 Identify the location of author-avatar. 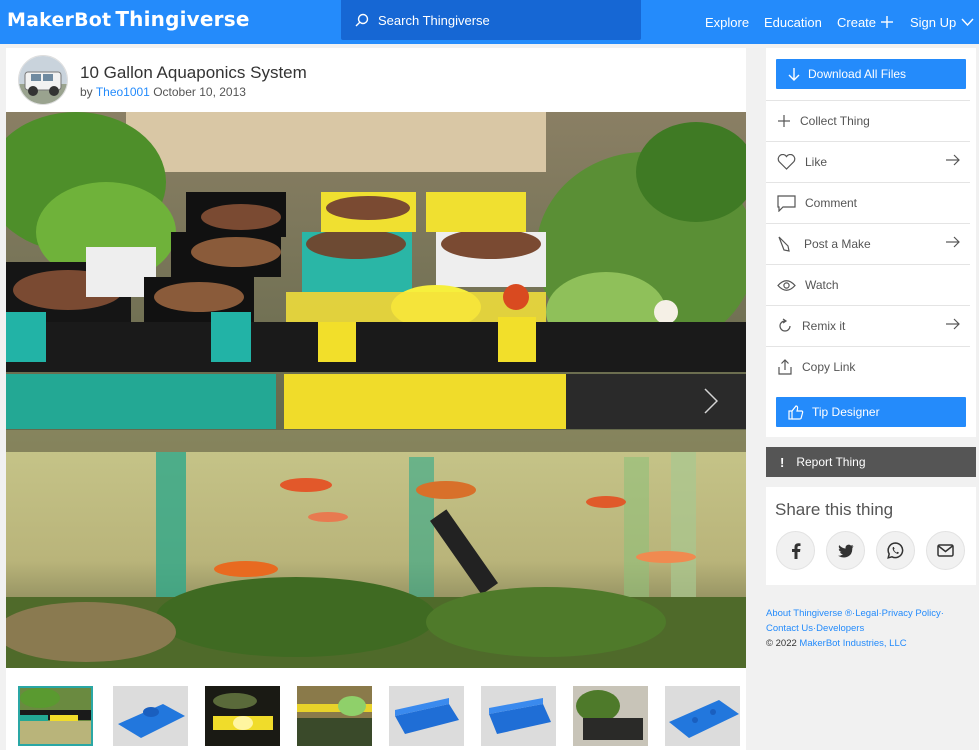
(43, 80).